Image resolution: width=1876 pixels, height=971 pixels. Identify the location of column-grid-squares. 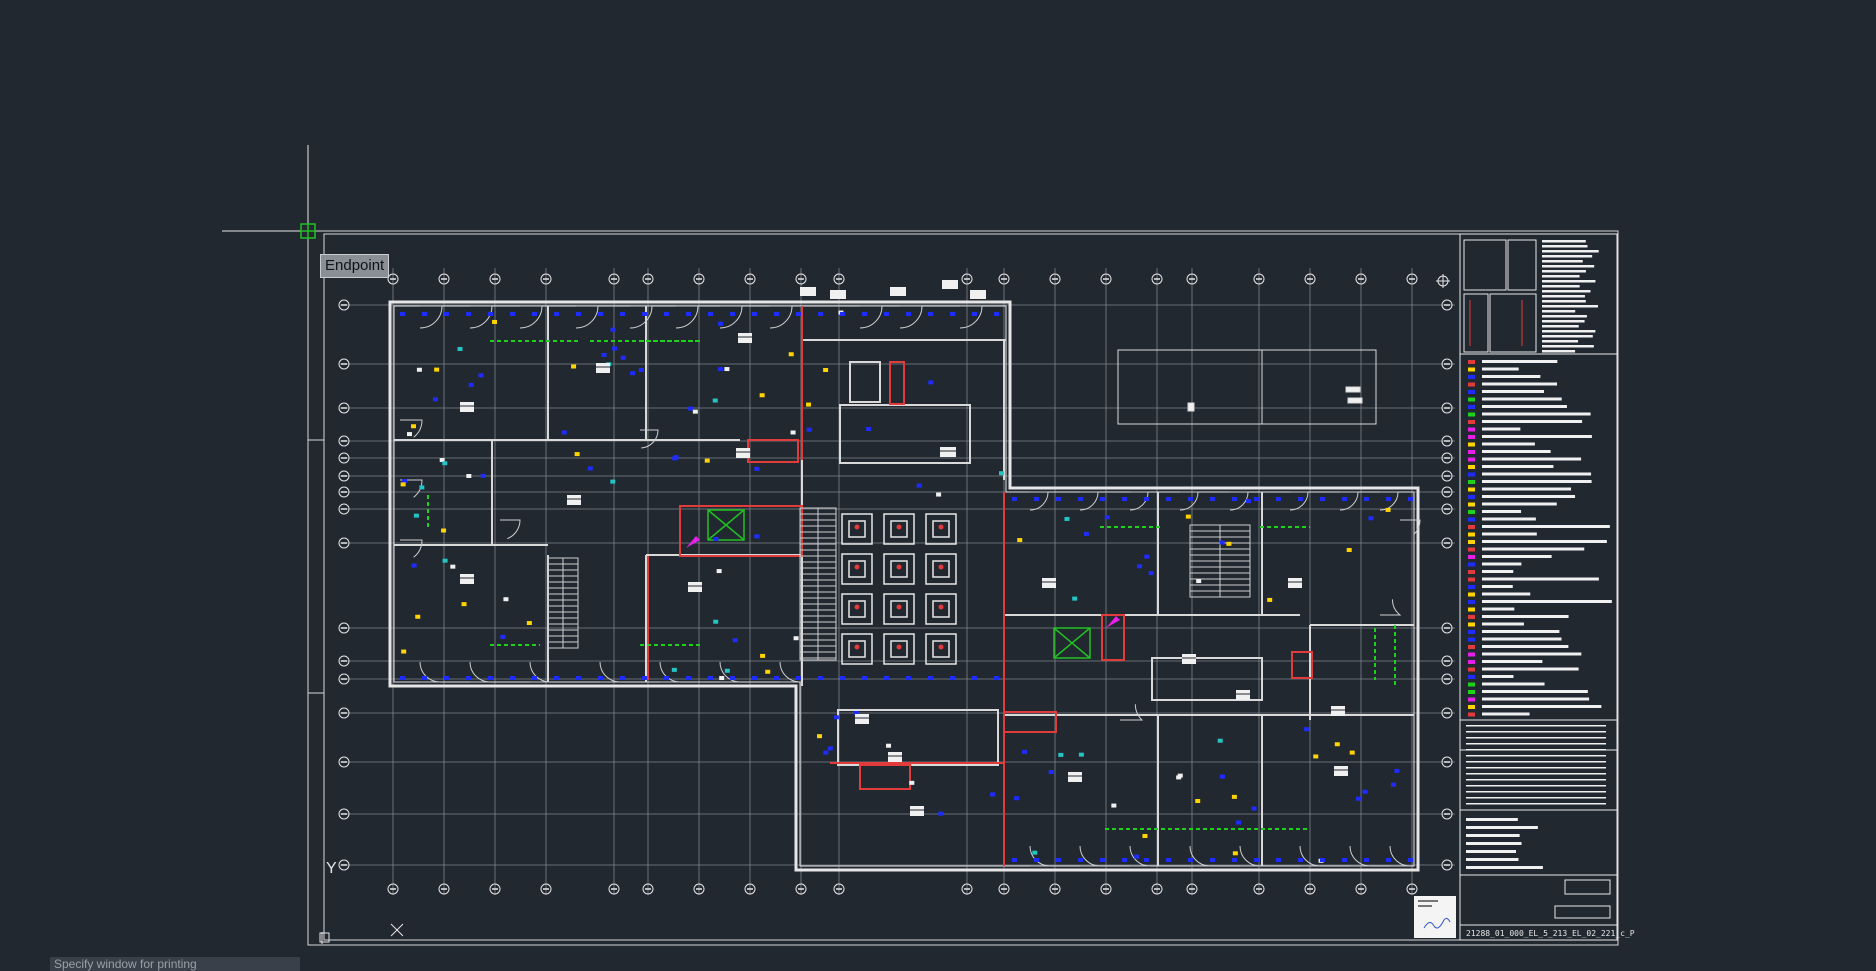
(899, 587).